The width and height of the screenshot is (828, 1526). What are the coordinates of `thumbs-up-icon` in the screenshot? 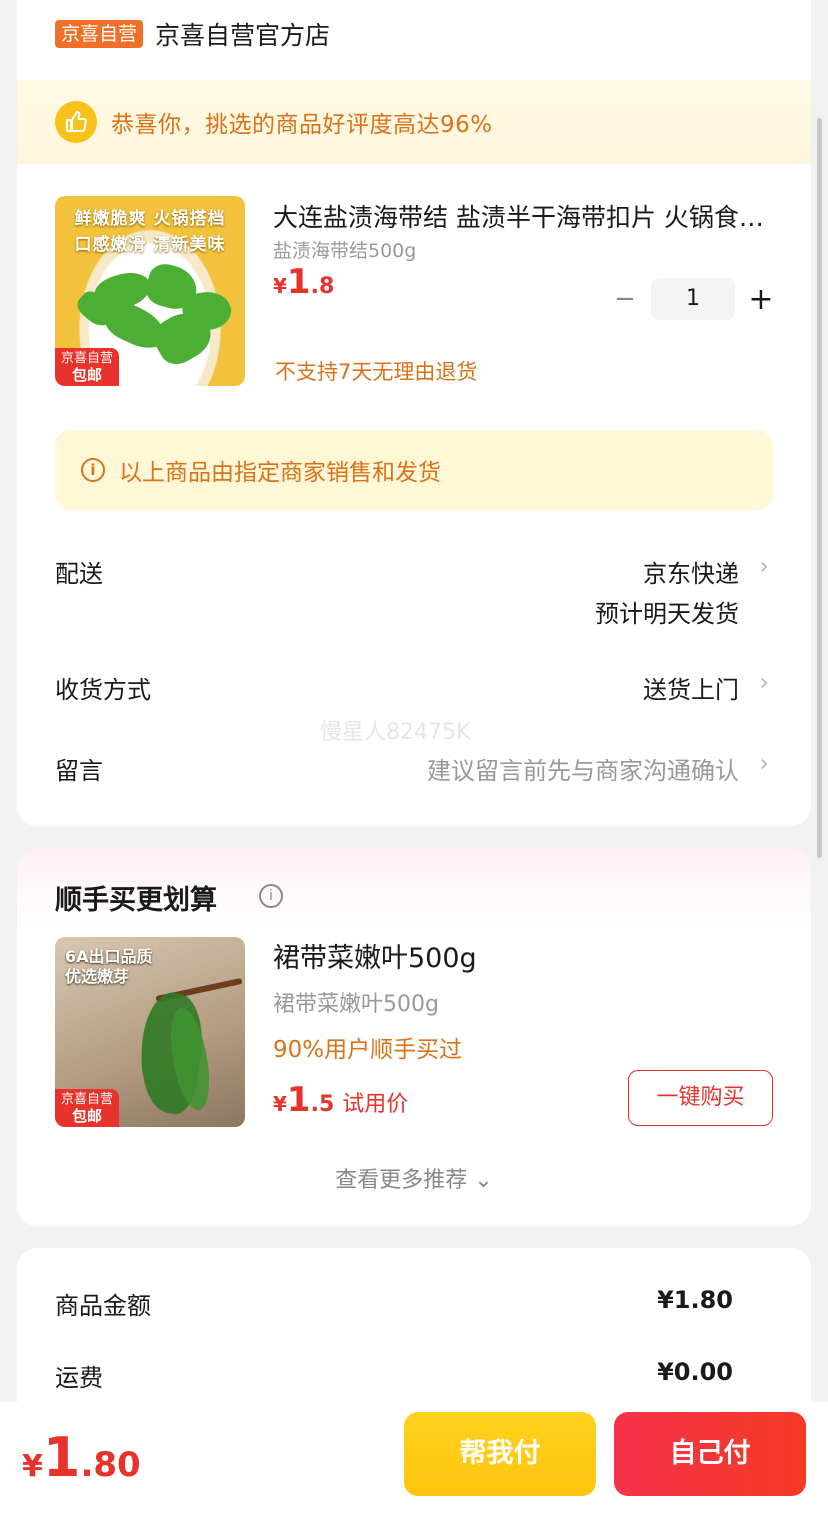 It's located at (76, 122).